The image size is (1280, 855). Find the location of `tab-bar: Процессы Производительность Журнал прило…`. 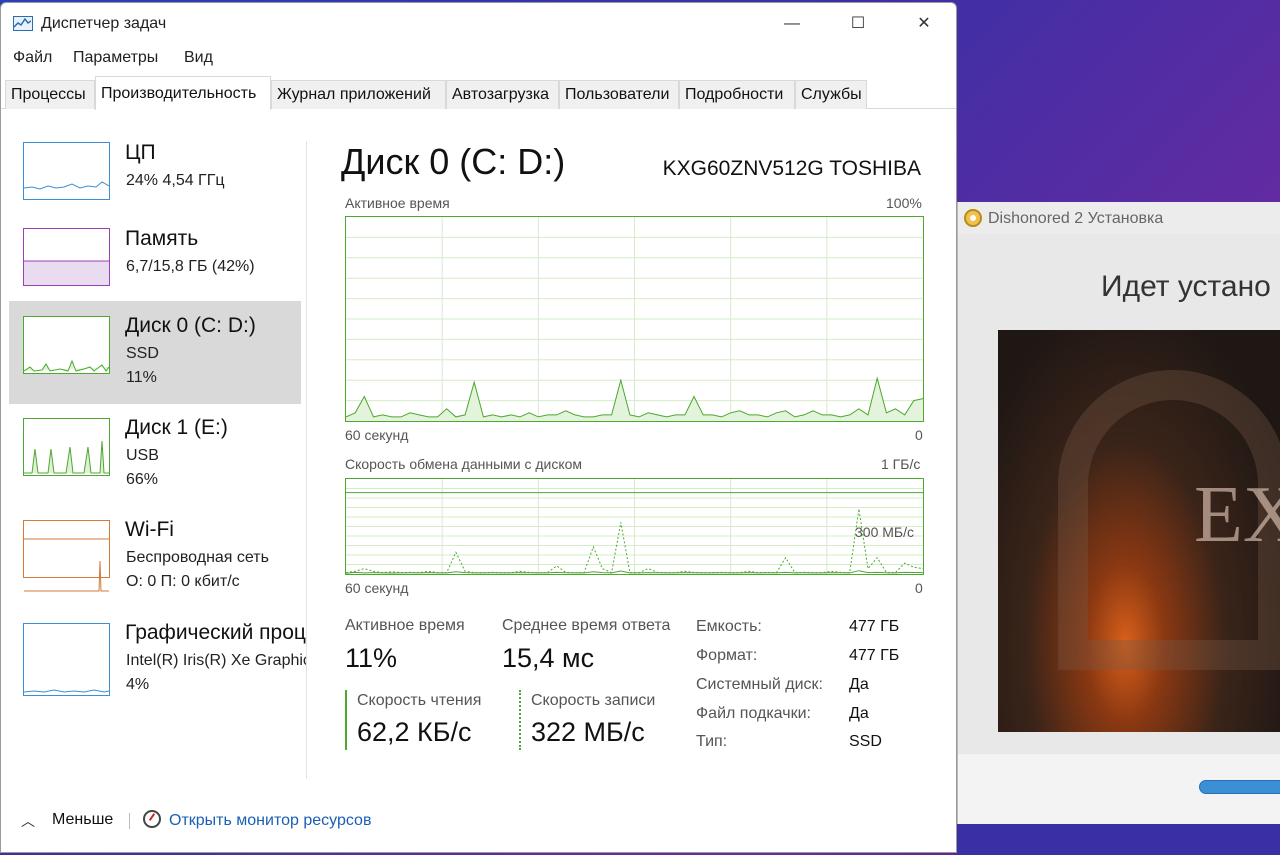

tab-bar: Процессы Производительность Журнал прило… is located at coordinates (478, 92).